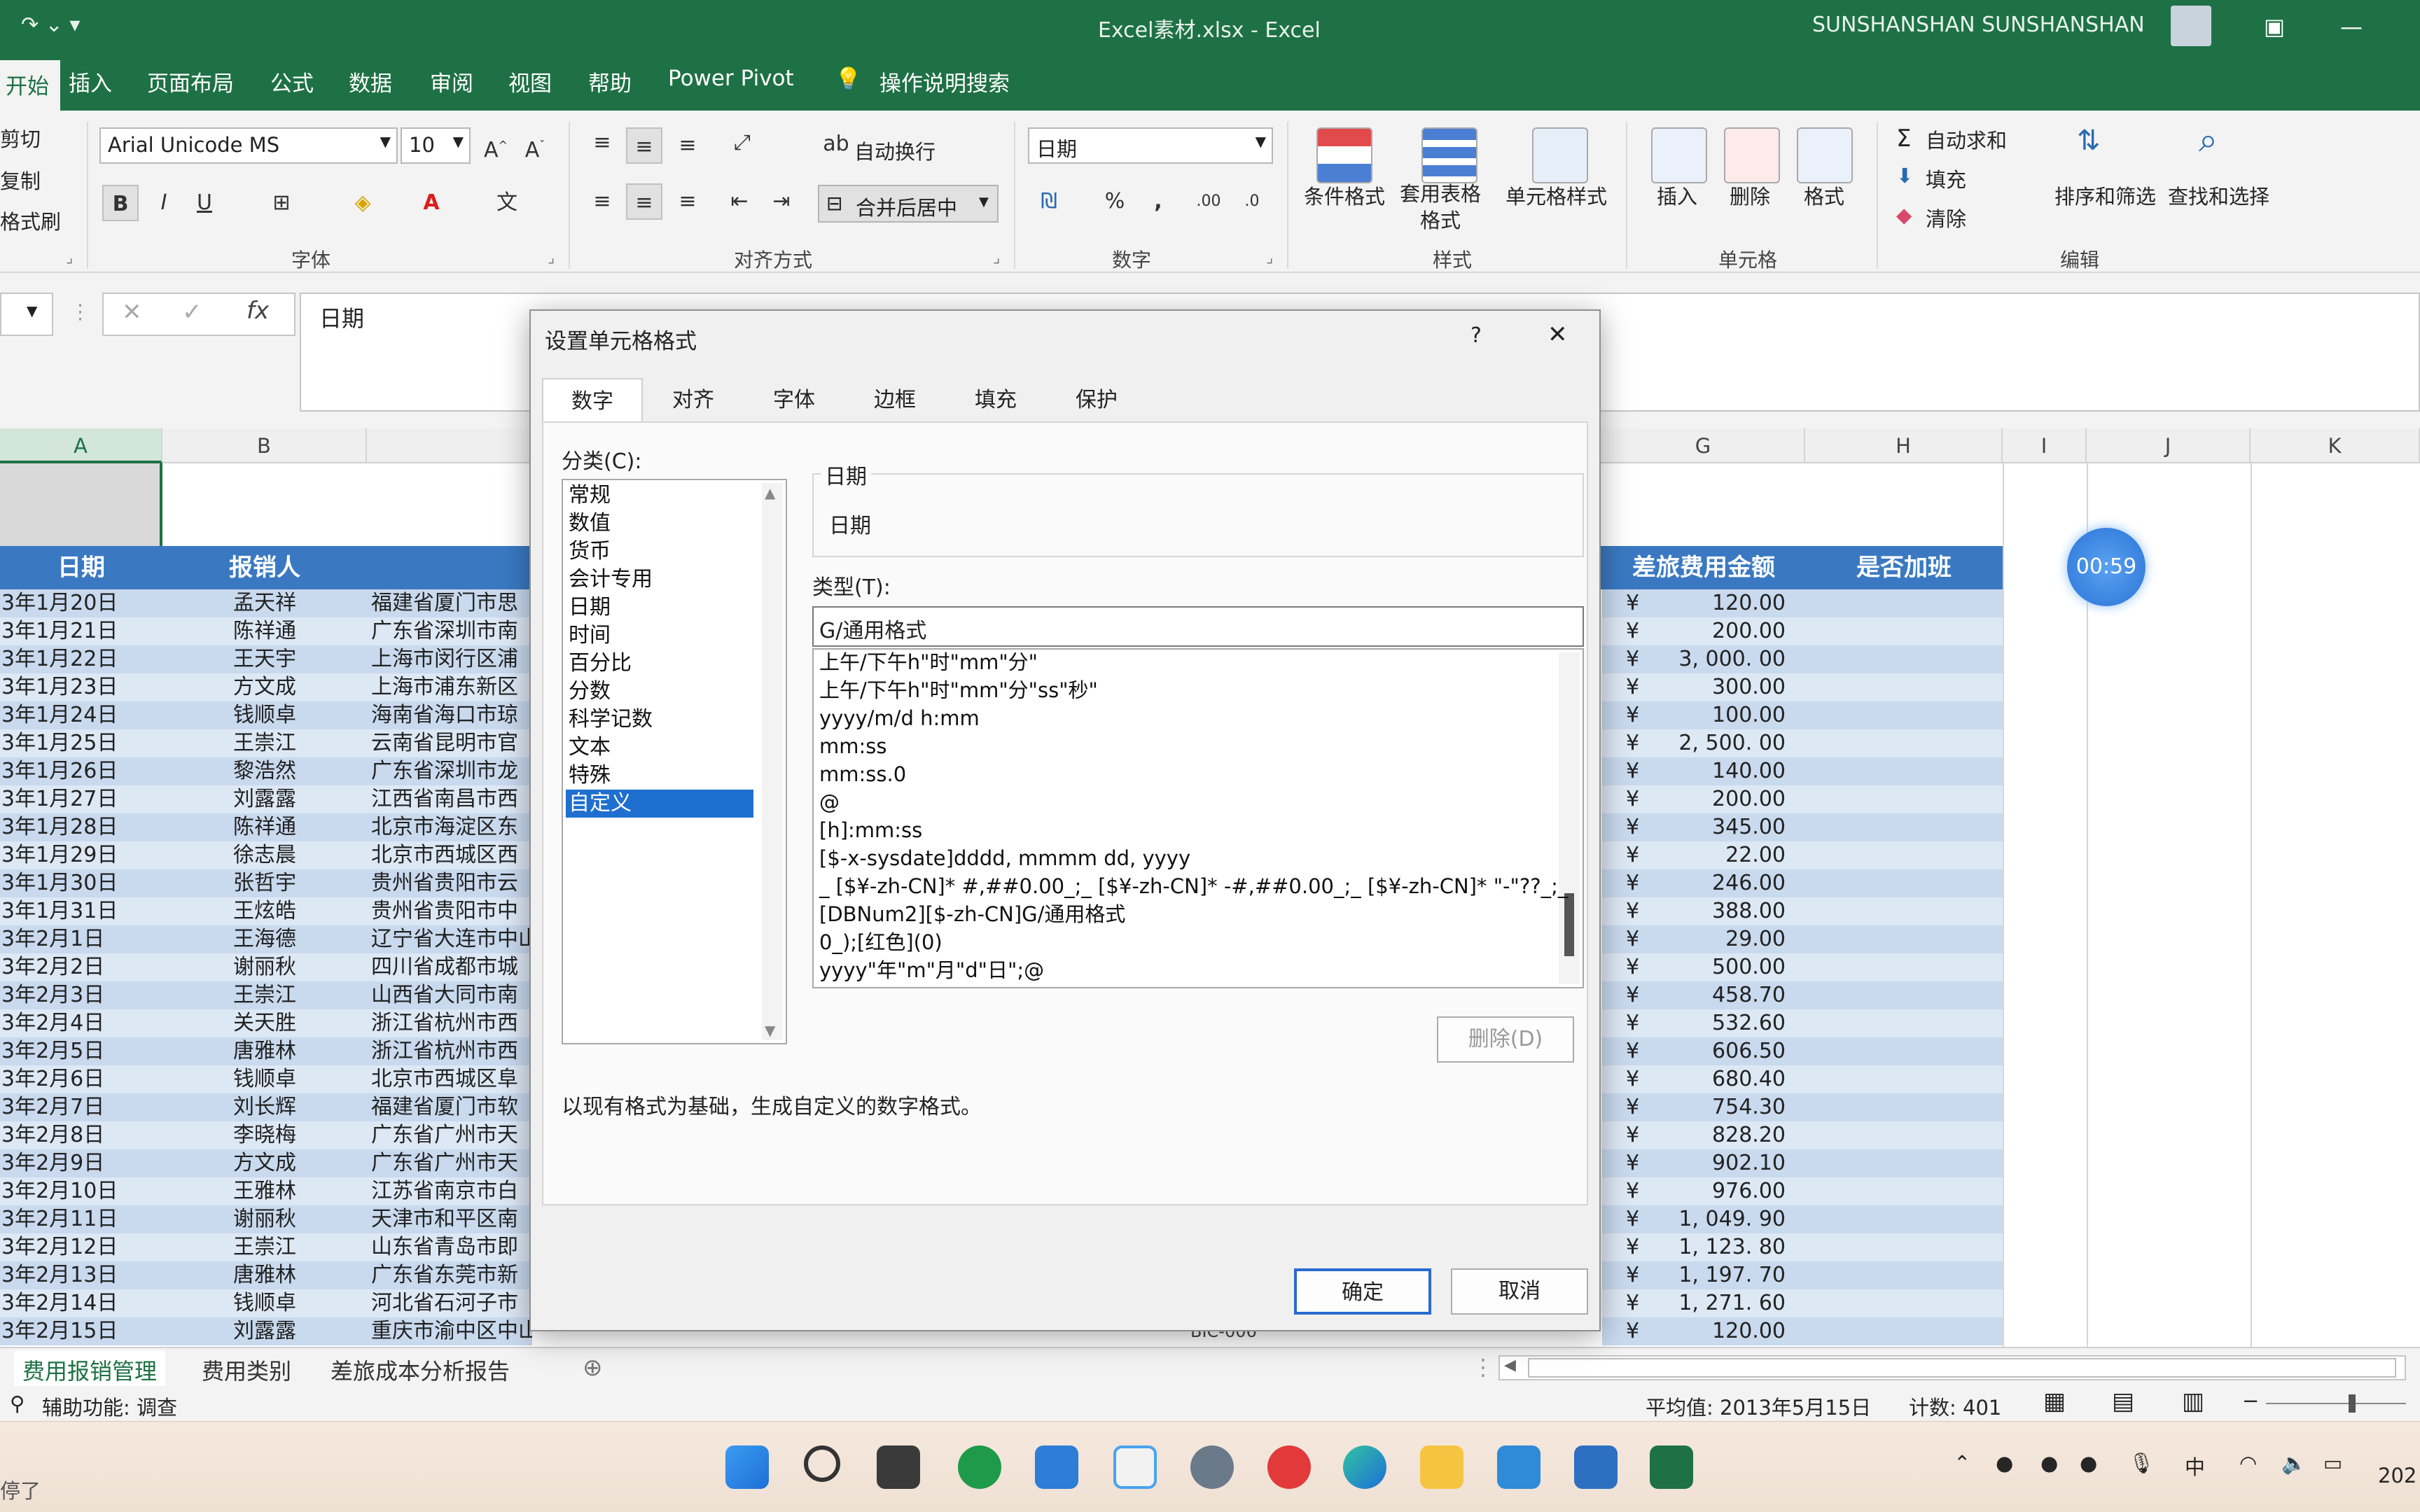  I want to click on format-cells-icon, so click(1825, 155).